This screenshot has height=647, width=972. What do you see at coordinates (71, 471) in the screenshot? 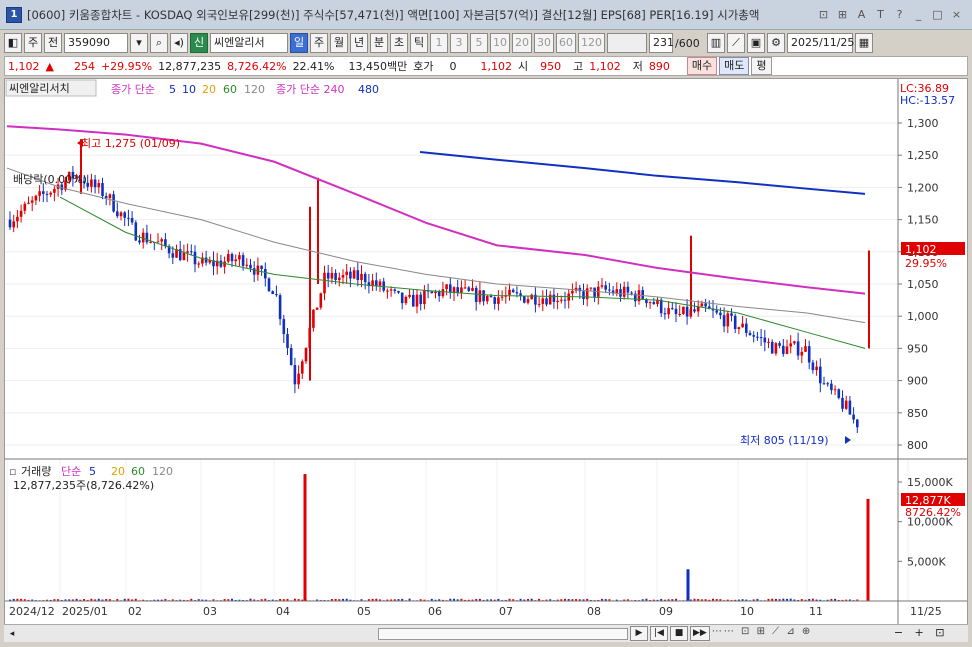
I see `volume-ma-label: 단순` at bounding box center [71, 471].